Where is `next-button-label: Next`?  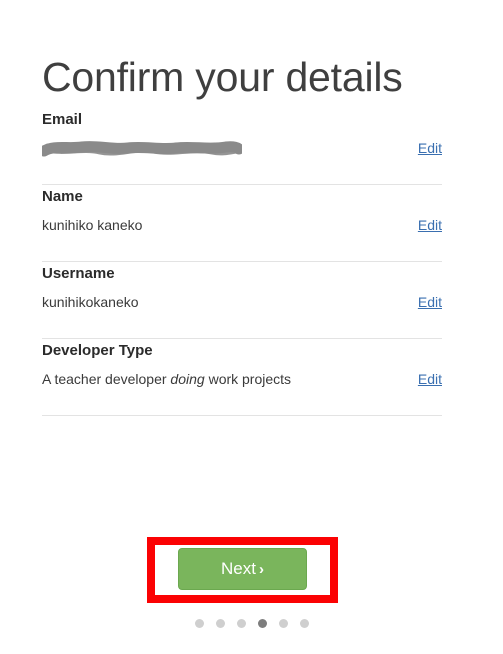
next-button-label: Next is located at coordinates (238, 568).